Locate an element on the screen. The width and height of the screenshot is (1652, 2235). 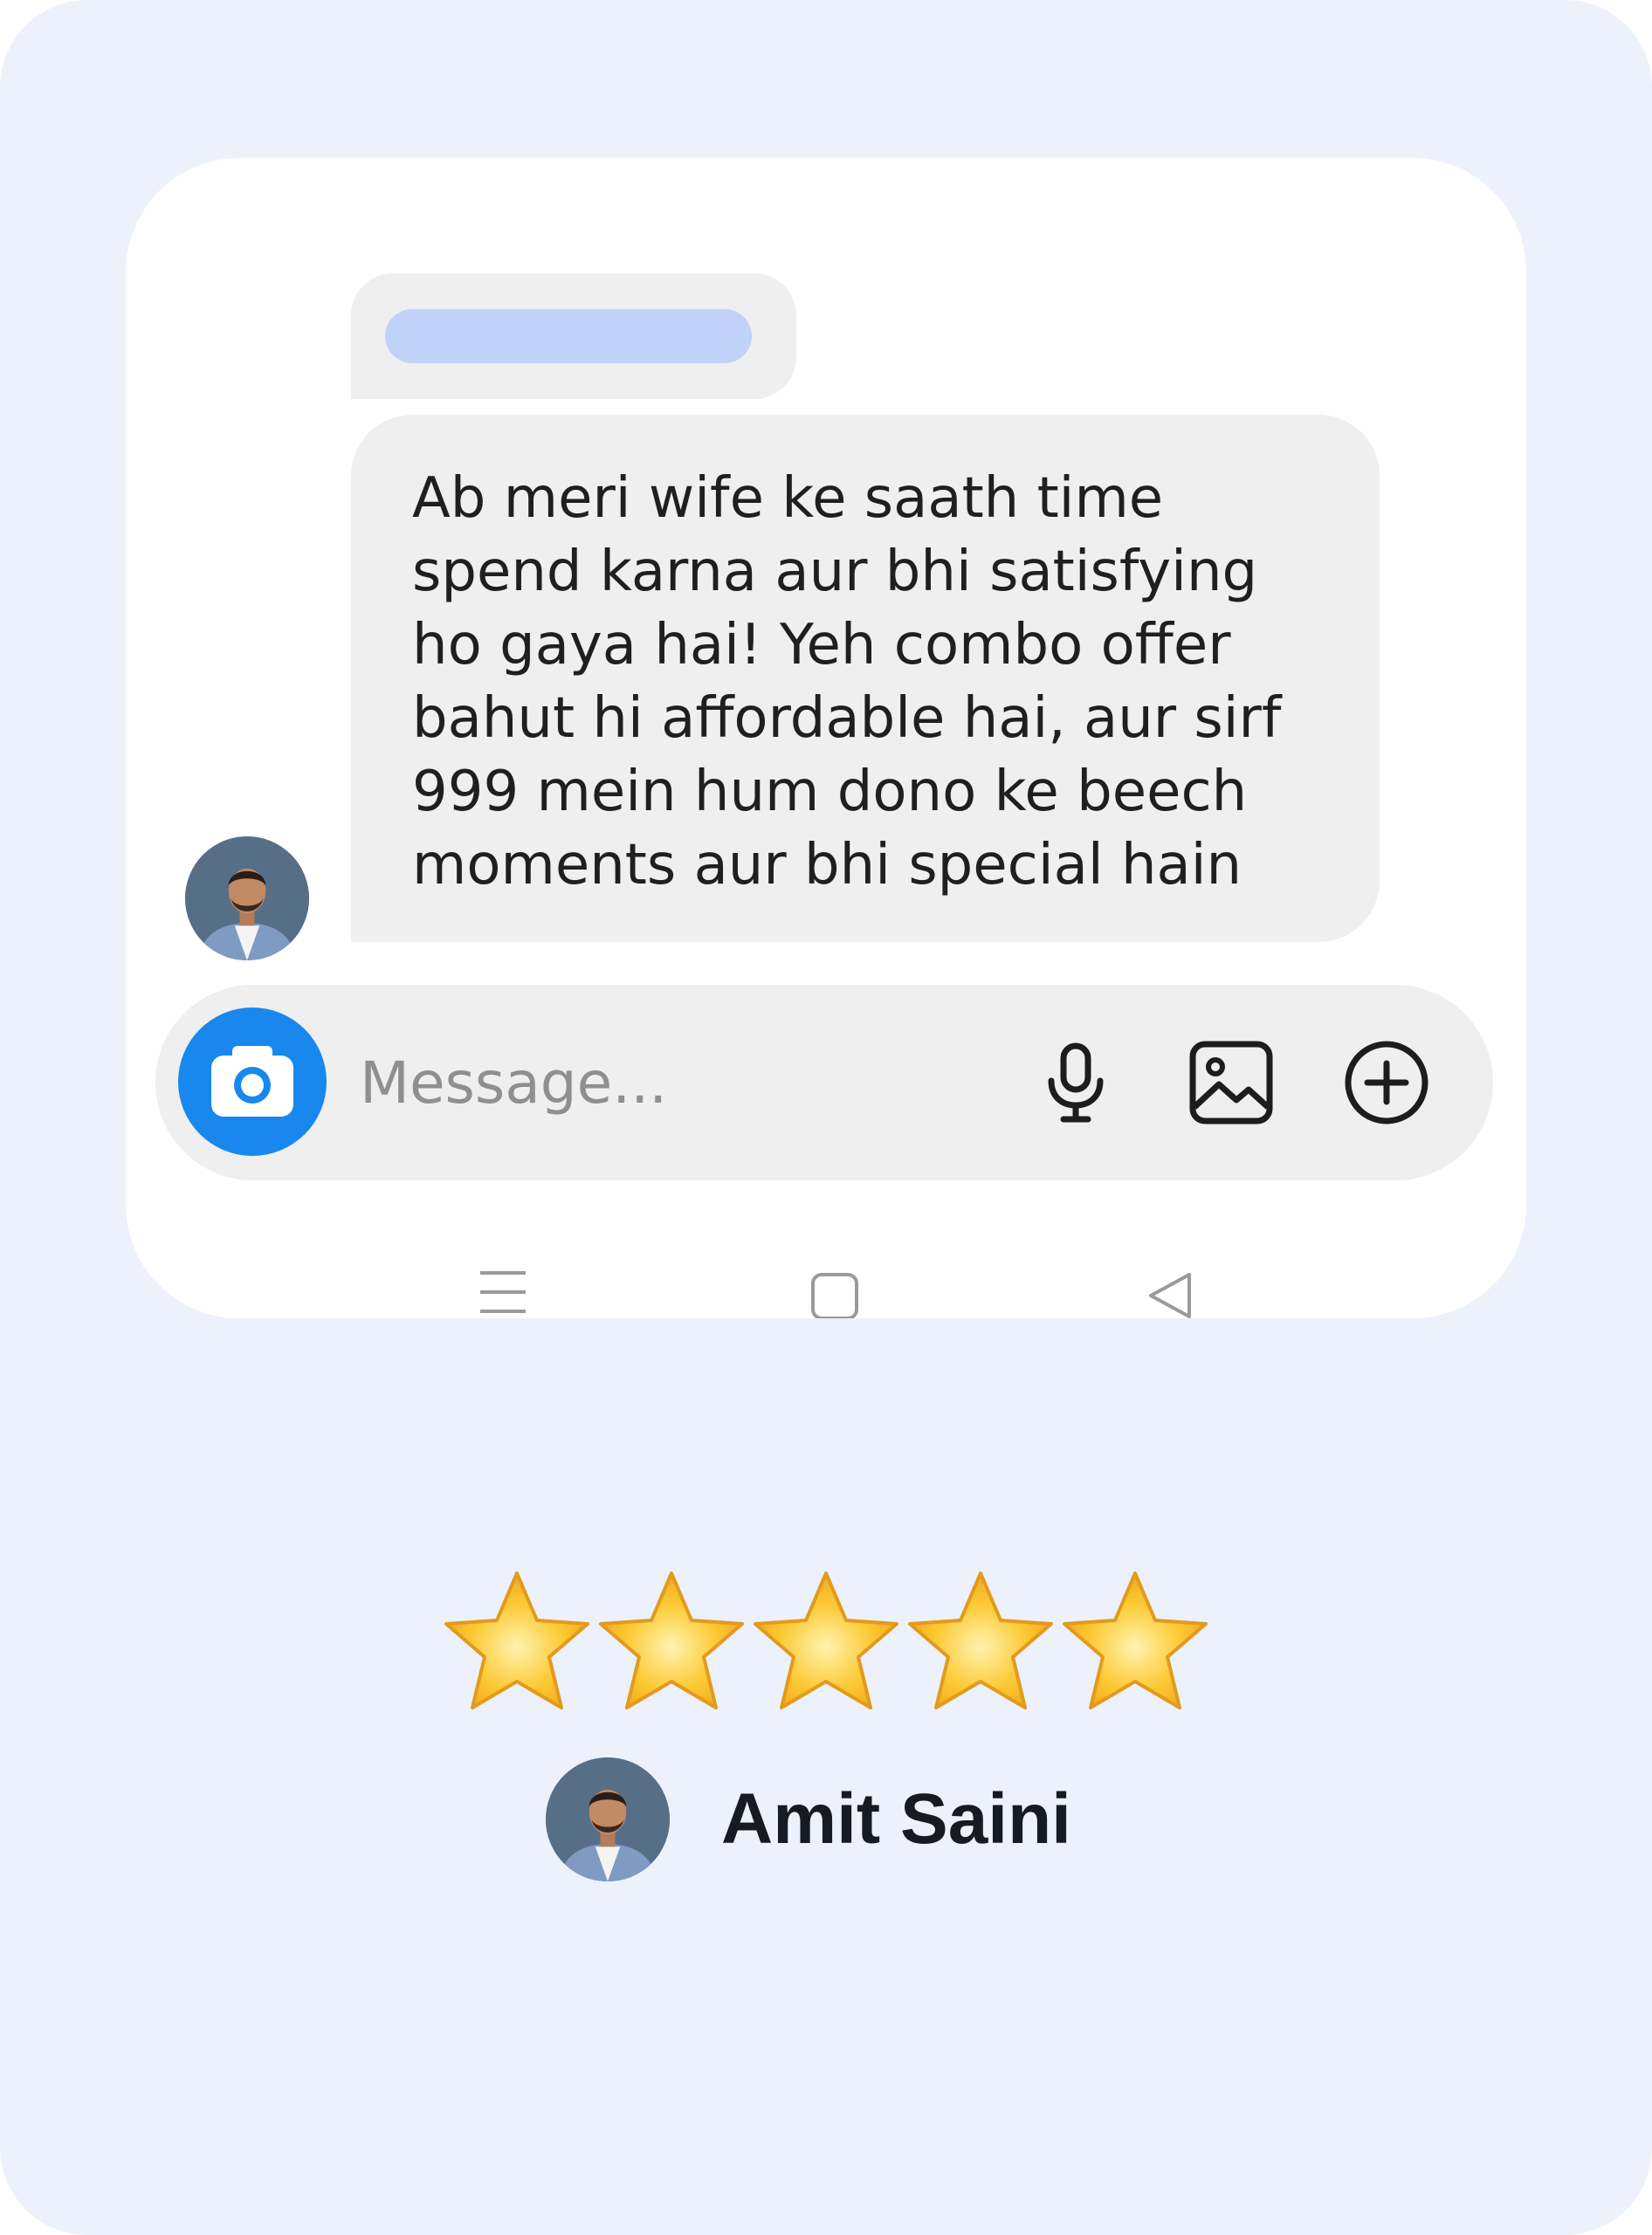
triangle-back-icon is located at coordinates (1170, 1288).